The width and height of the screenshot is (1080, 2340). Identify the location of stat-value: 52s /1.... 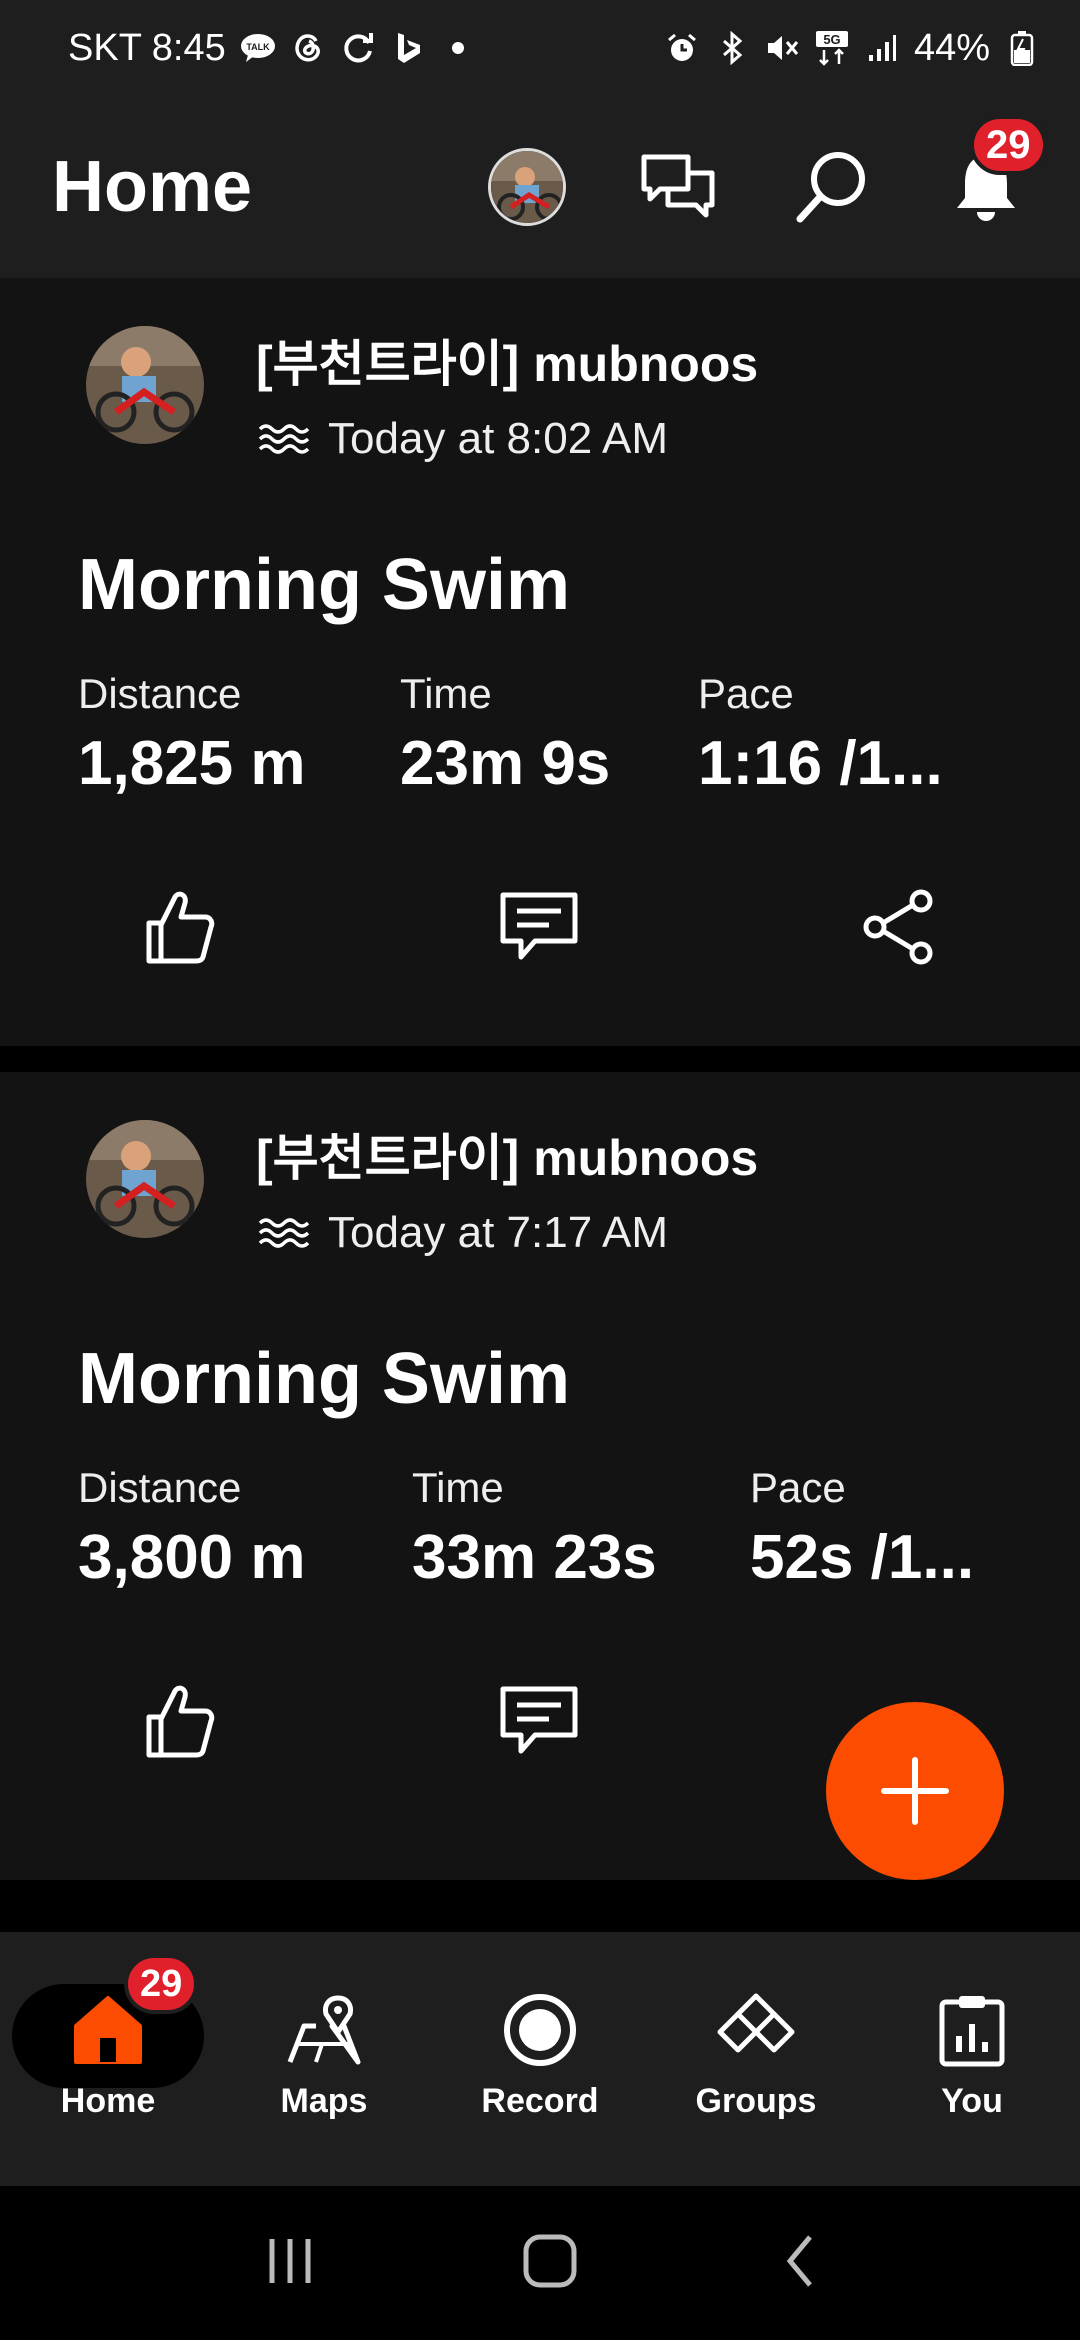
(862, 1557).